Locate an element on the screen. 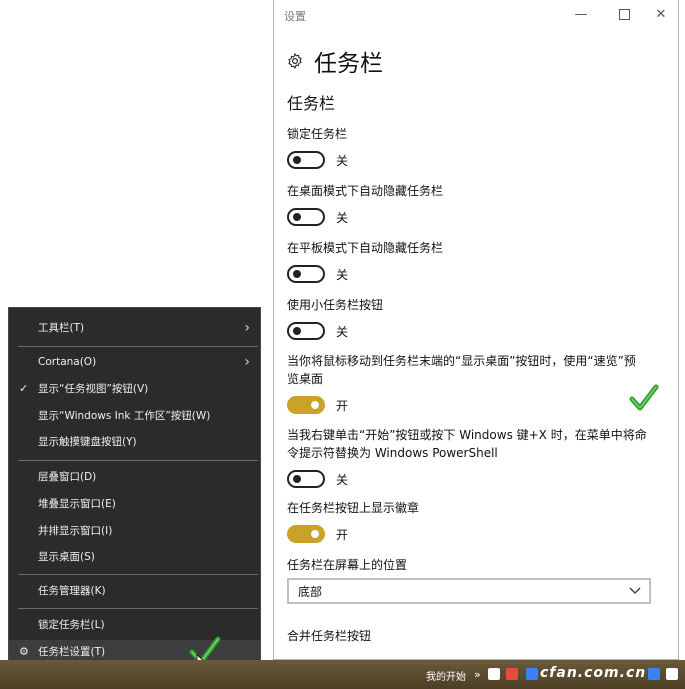  setting-label: 在桌面模式下自动隐藏任务栏 is located at coordinates (365, 191).